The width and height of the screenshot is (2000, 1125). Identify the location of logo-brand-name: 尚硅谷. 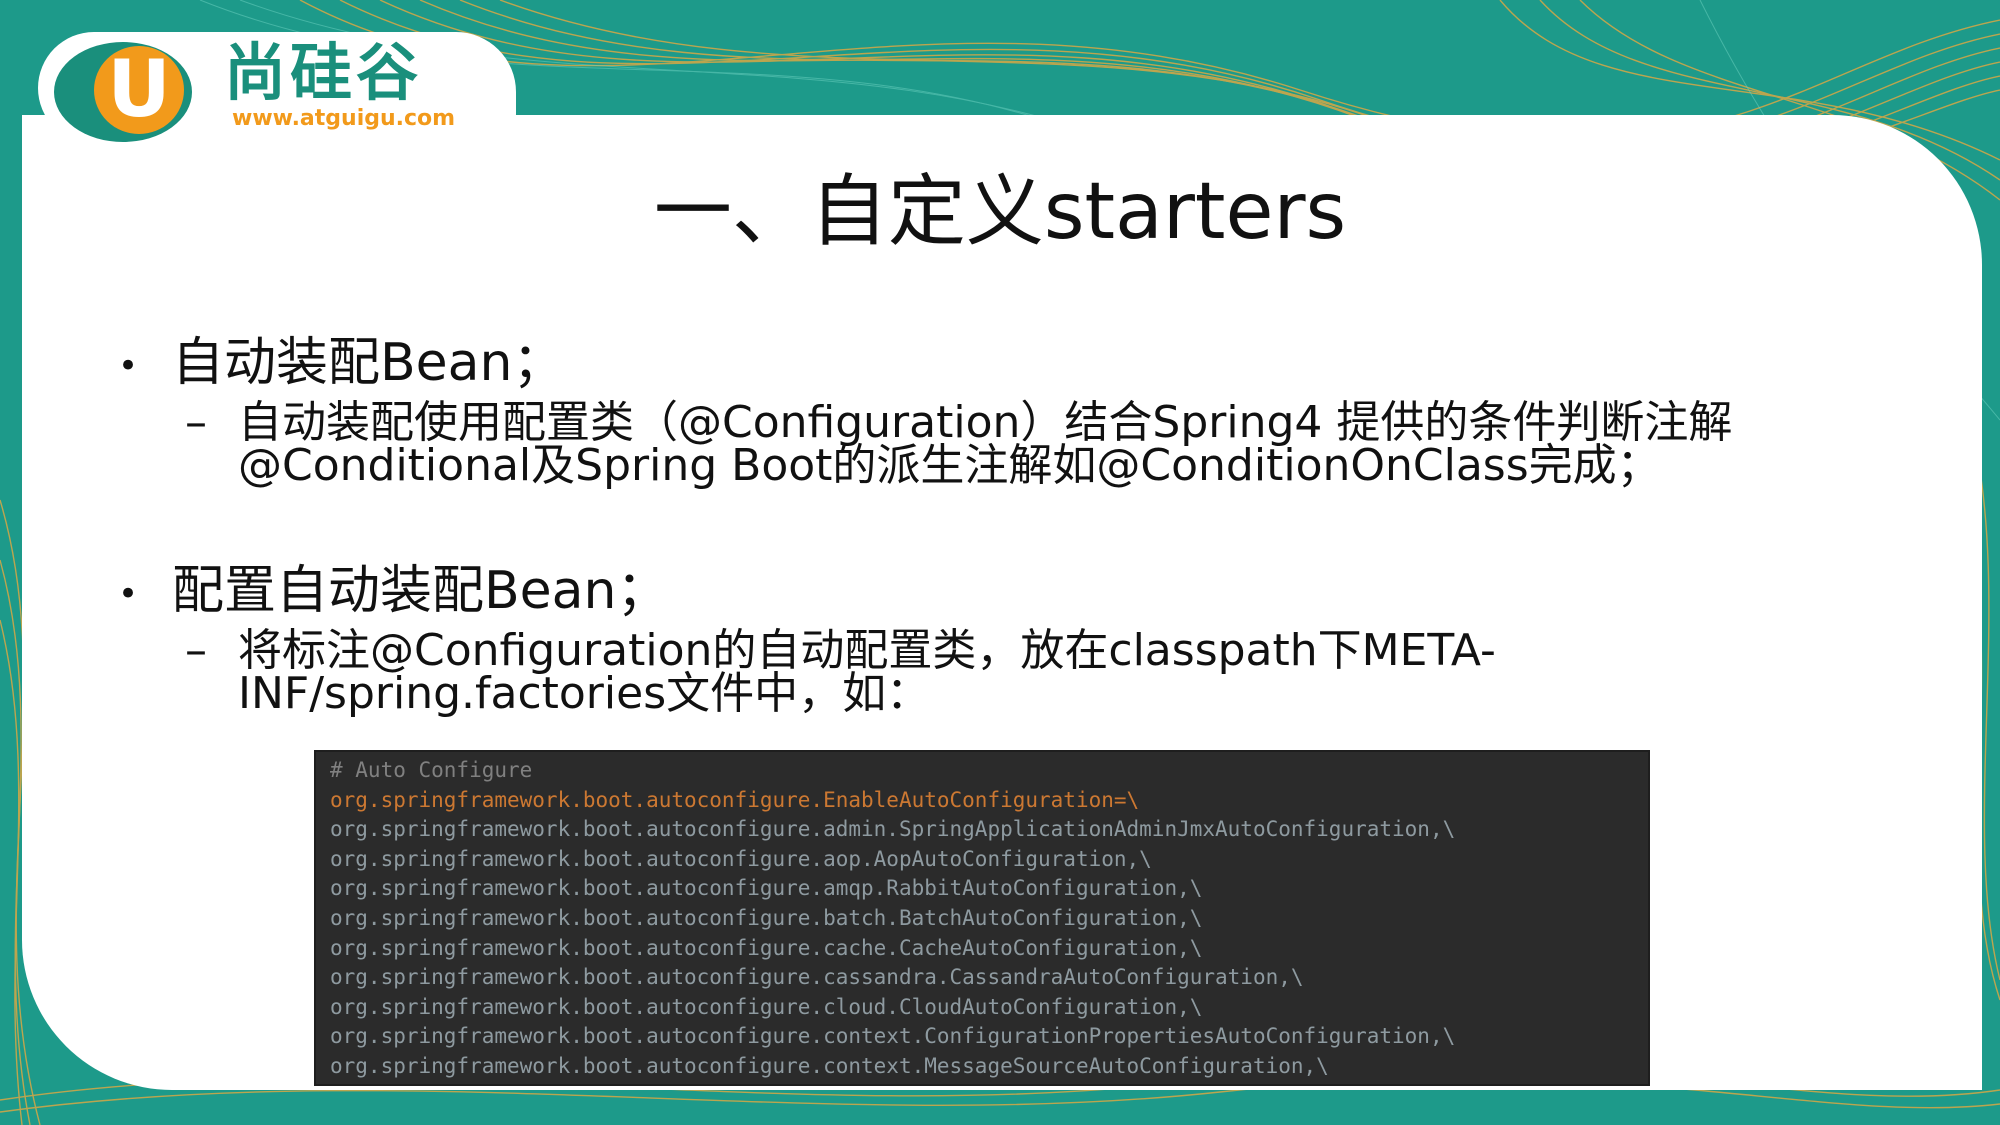
(323, 72).